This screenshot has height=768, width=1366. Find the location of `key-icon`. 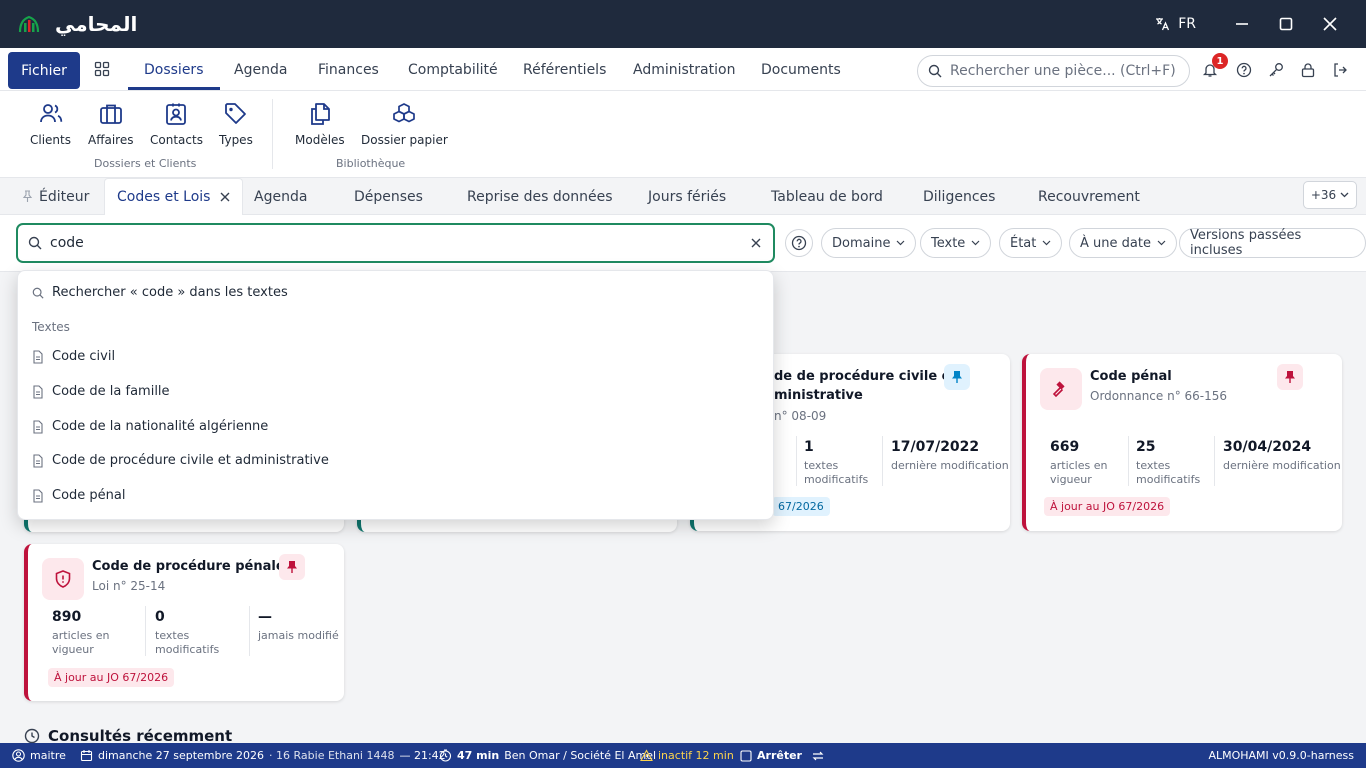

key-icon is located at coordinates (1276, 70).